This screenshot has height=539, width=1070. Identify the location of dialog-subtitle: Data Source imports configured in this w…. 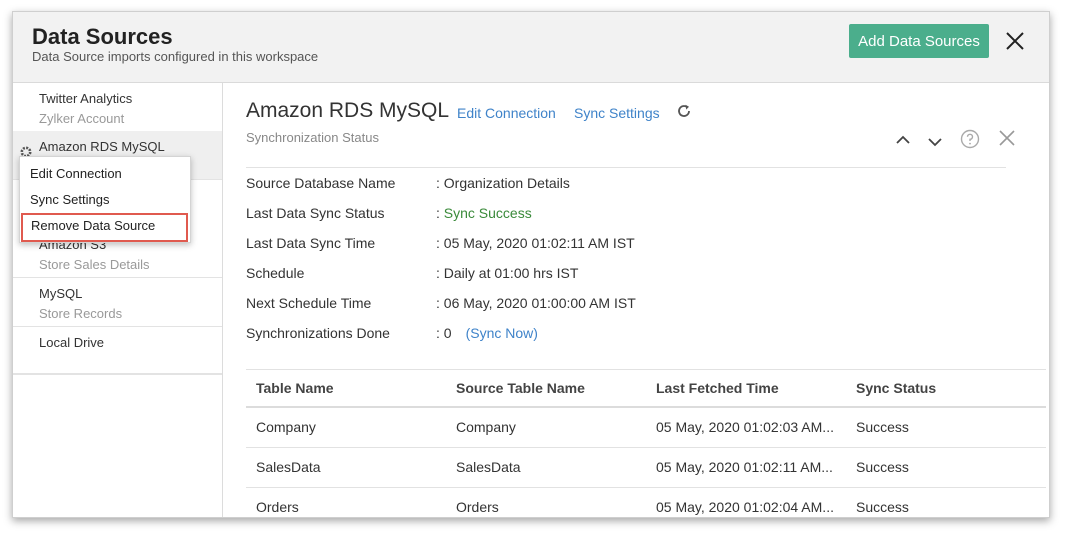
(175, 56).